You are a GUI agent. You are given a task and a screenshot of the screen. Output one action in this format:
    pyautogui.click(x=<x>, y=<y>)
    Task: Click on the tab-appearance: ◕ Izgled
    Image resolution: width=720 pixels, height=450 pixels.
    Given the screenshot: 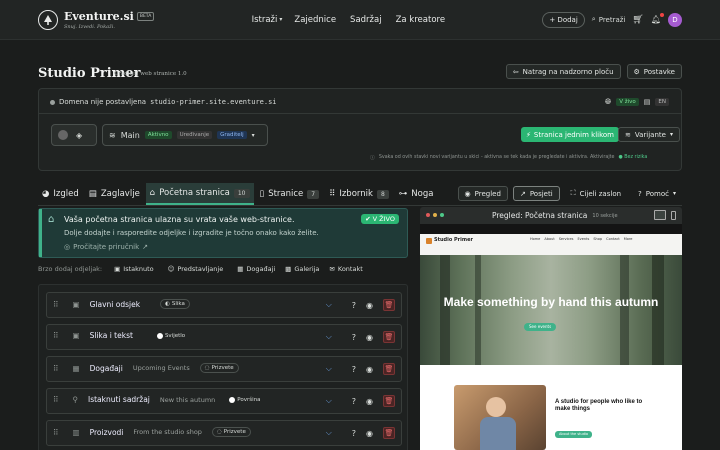 What is the action you would take?
    pyautogui.click(x=60, y=194)
    